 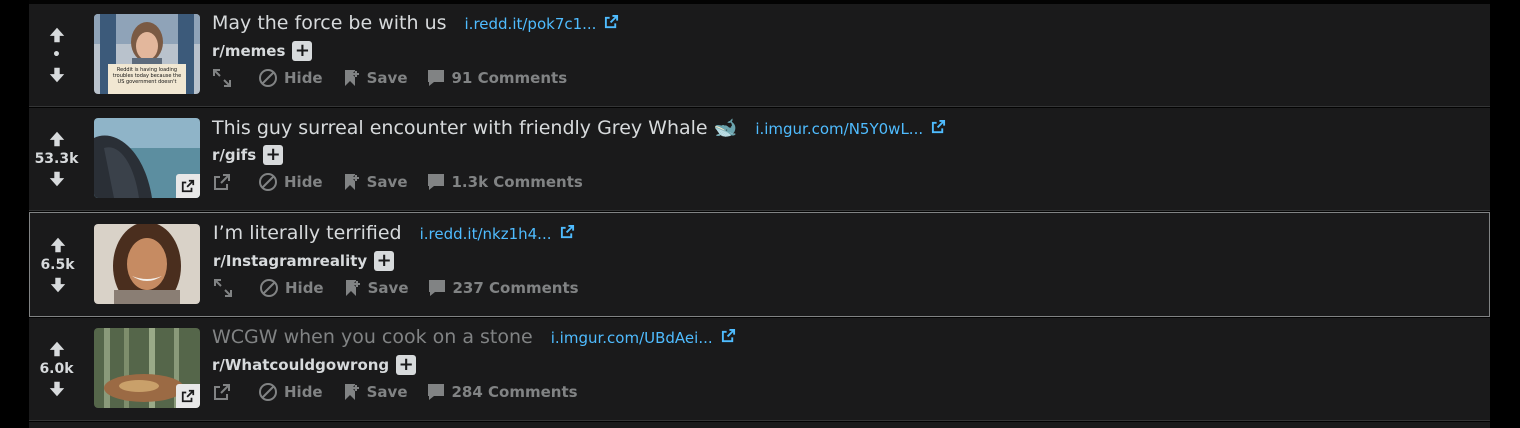 What do you see at coordinates (234, 155) in the screenshot?
I see `subreddit-link: r/gifs` at bounding box center [234, 155].